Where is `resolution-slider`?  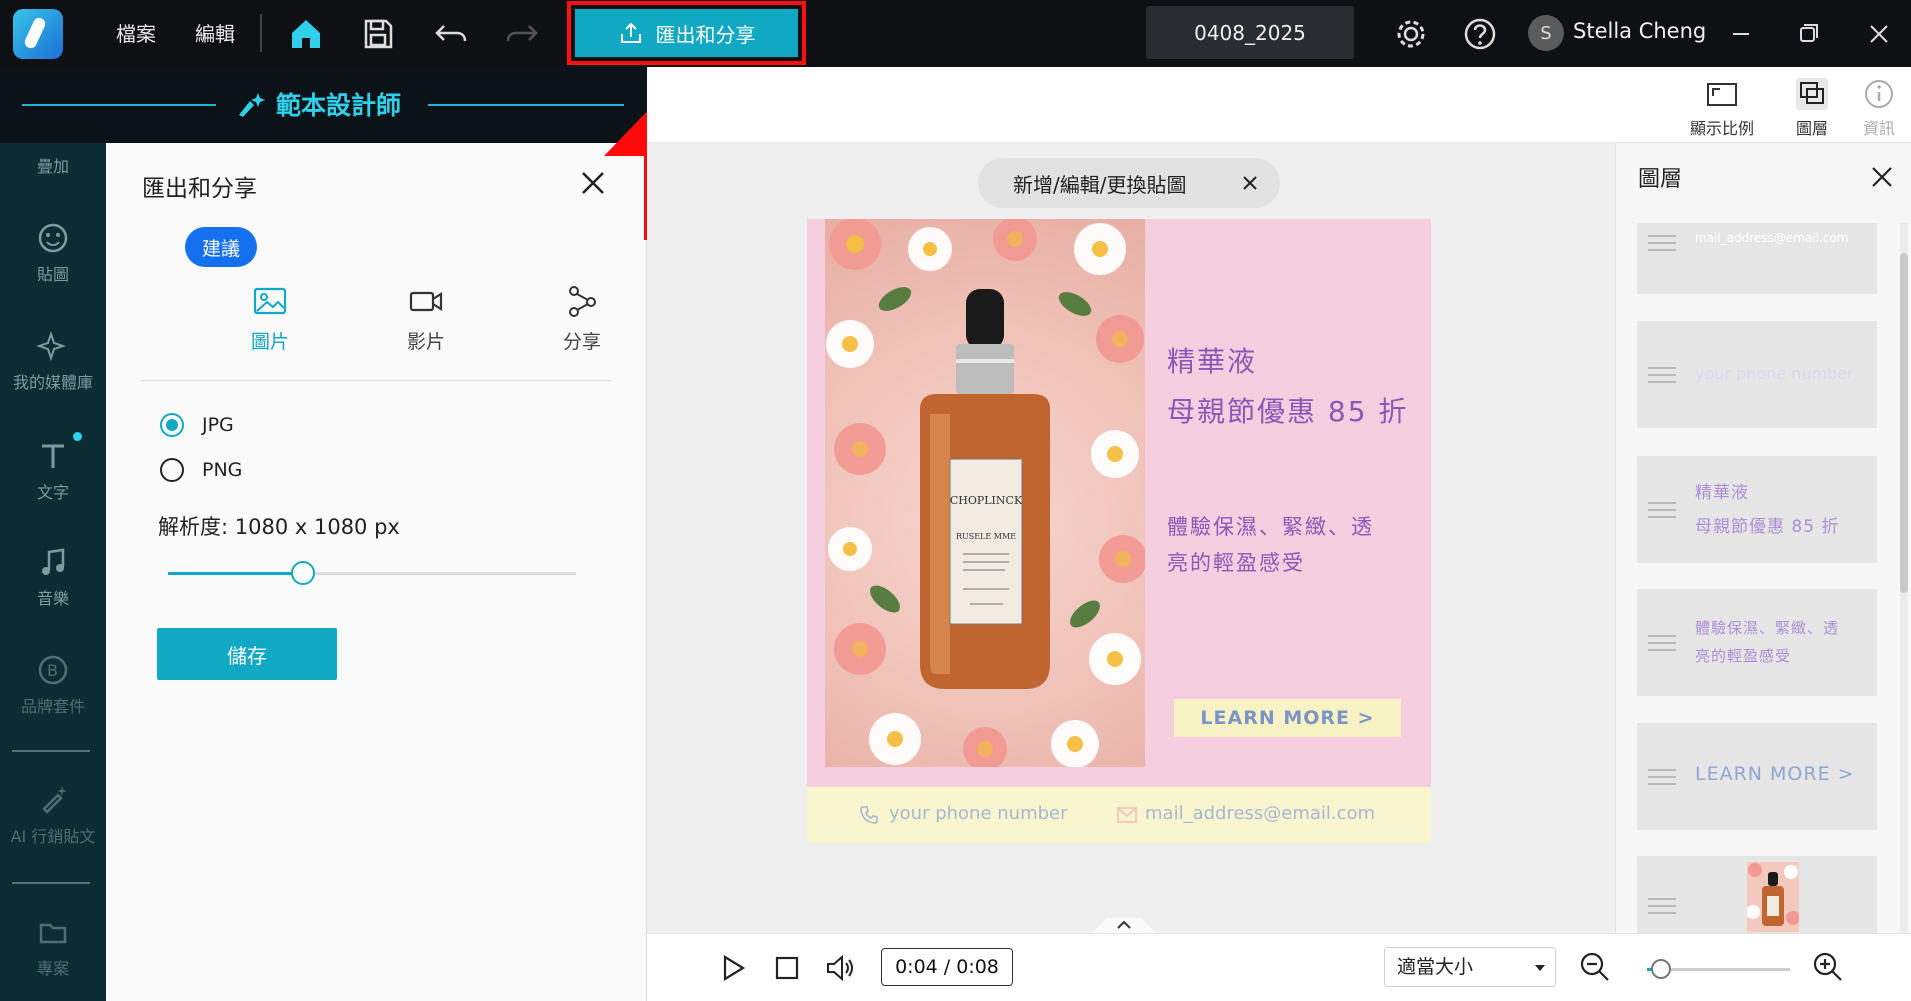
resolution-slider is located at coordinates (372, 573).